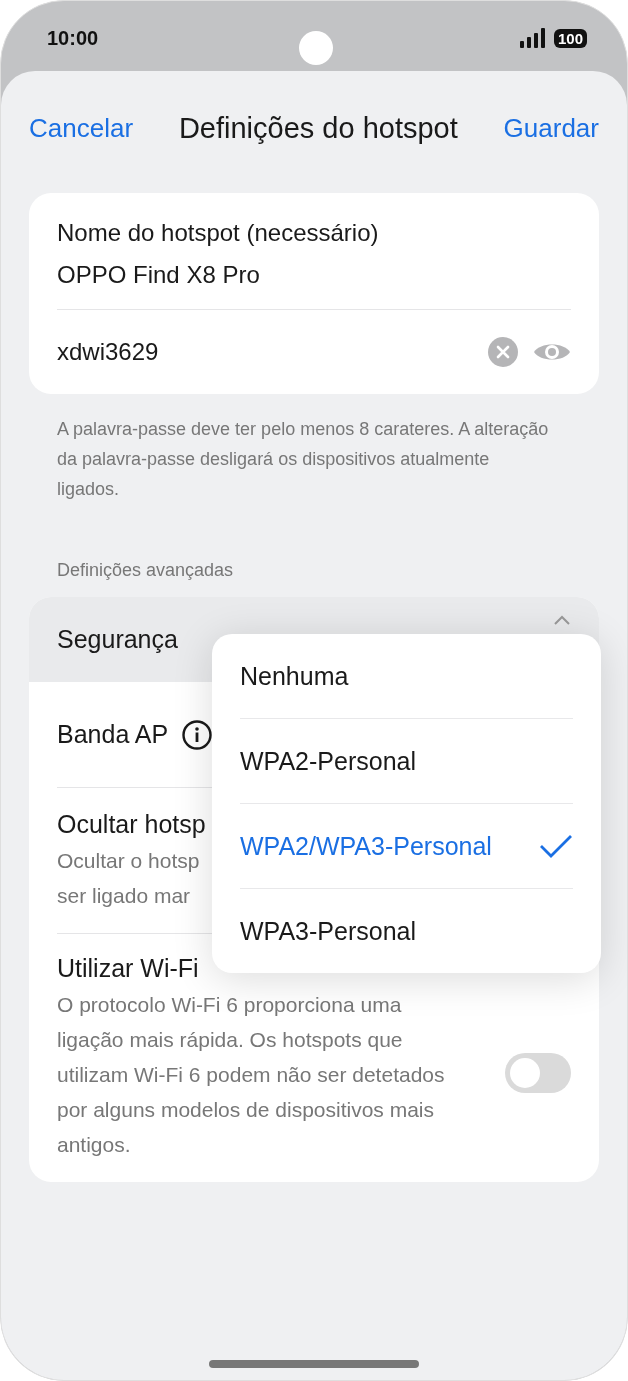 This screenshot has height=1381, width=628. What do you see at coordinates (113, 734) in the screenshot?
I see `setting-title: Banda AP` at bounding box center [113, 734].